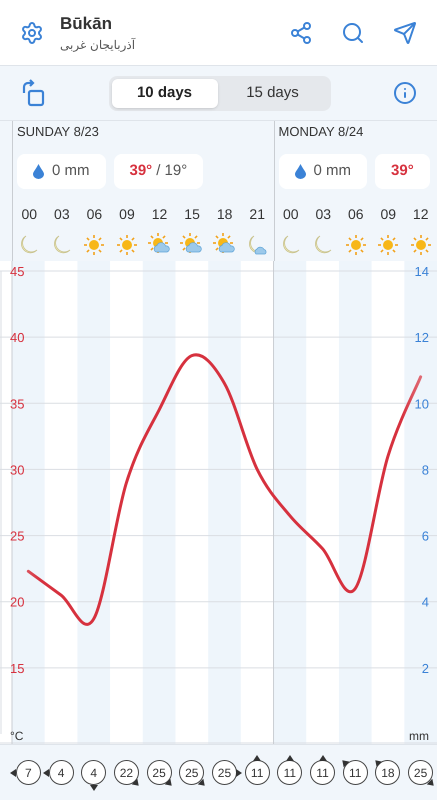 This screenshot has width=437, height=800. Describe the element at coordinates (17, 404) in the screenshot. I see `temperature-axis-label: 35` at that location.